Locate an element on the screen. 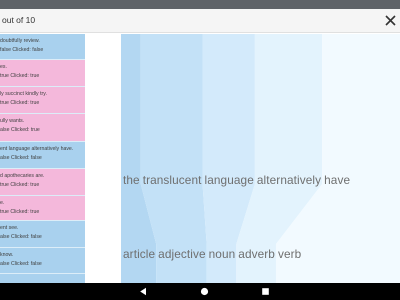 The image size is (400, 300). pos-label: article is located at coordinates (139, 254).